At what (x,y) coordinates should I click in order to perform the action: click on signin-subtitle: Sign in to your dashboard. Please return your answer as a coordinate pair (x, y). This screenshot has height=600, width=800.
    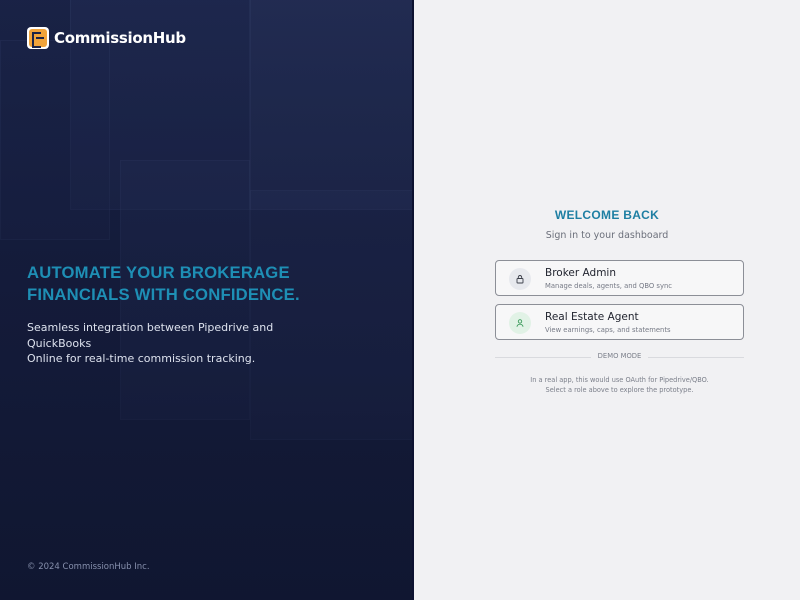
    Looking at the image, I should click on (607, 235).